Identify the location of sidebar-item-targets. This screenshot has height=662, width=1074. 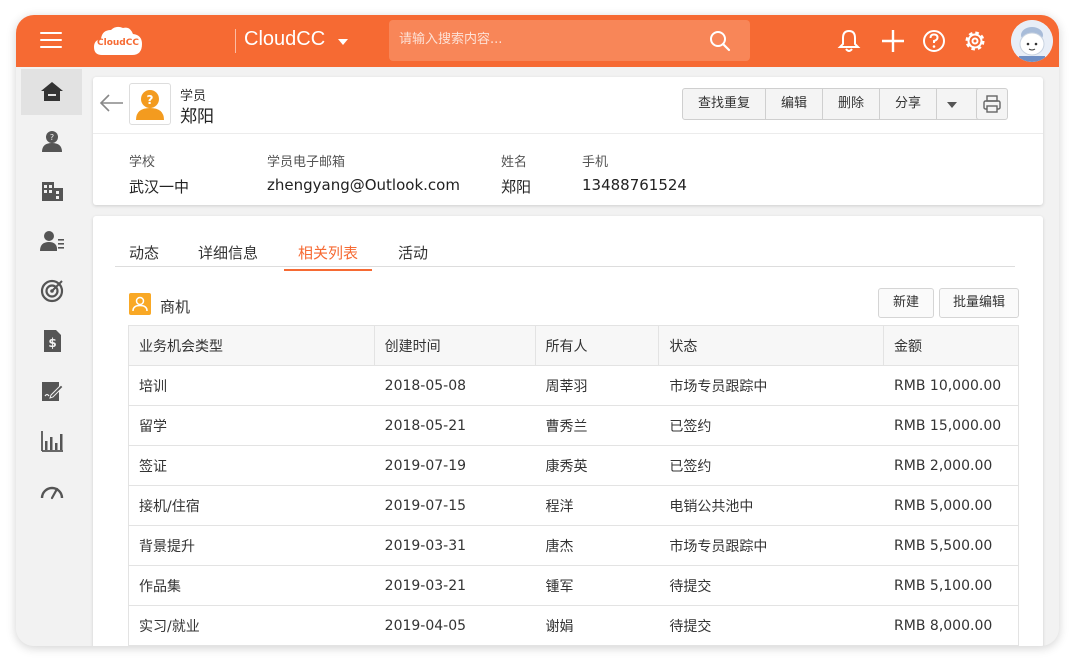
(51, 291).